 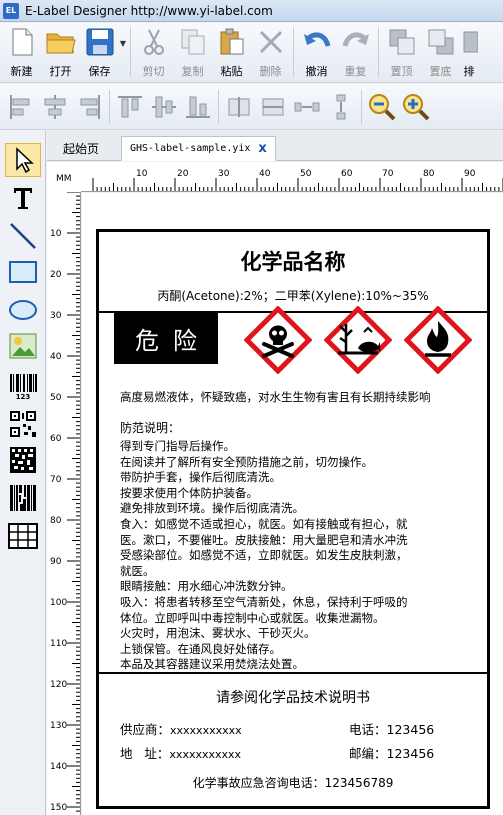 I want to click on environment-hazard-icon, so click(x=358, y=340).